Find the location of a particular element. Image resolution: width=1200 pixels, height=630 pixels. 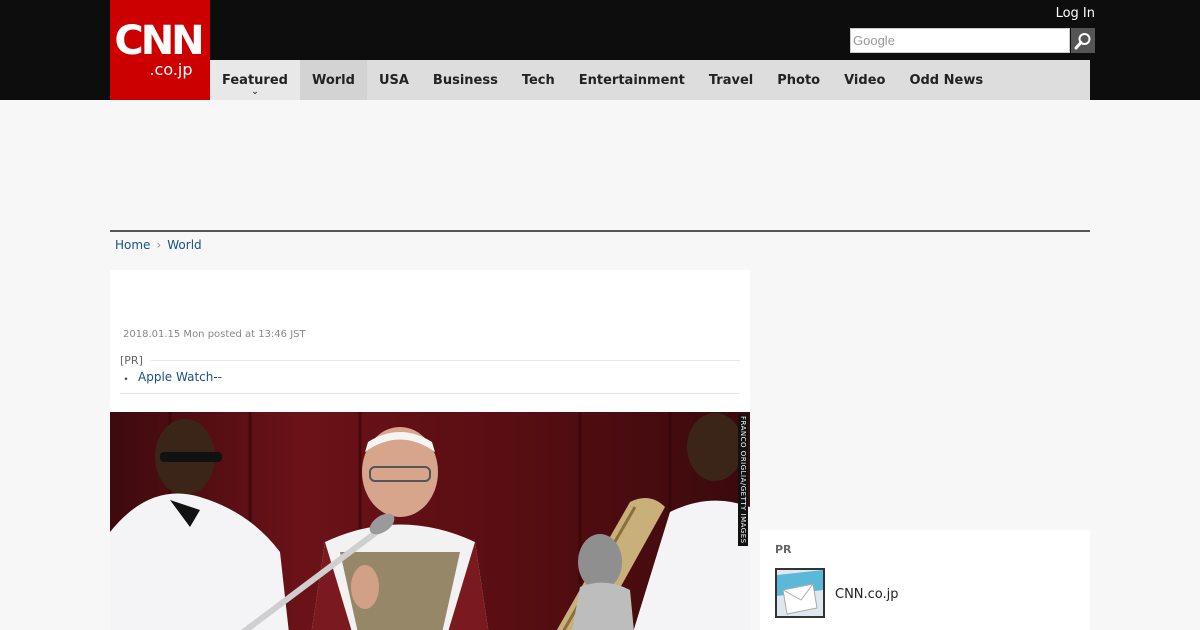

breadcrumb-home: Home is located at coordinates (132, 245).